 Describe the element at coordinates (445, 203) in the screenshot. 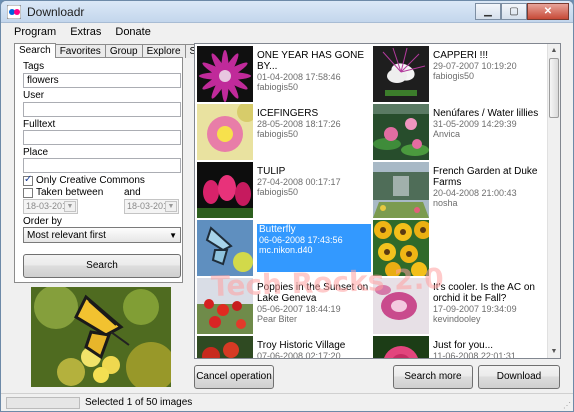

I see `result-user: nosha` at that location.